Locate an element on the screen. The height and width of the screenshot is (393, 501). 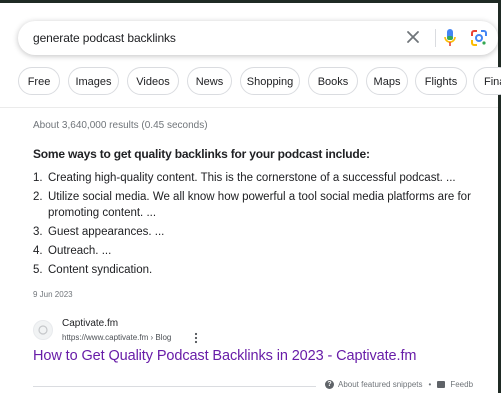
snippet-footer: ? About featured snippets • Feedb is located at coordinates (399, 385).